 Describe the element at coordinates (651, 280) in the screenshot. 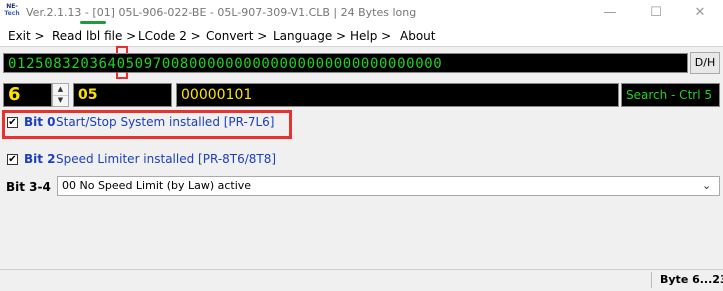

I see `status-separator` at that location.